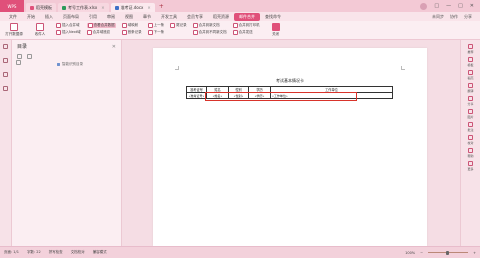 The width and height of the screenshot is (480, 258). I want to click on thumbnail-icon, so click(5, 88).